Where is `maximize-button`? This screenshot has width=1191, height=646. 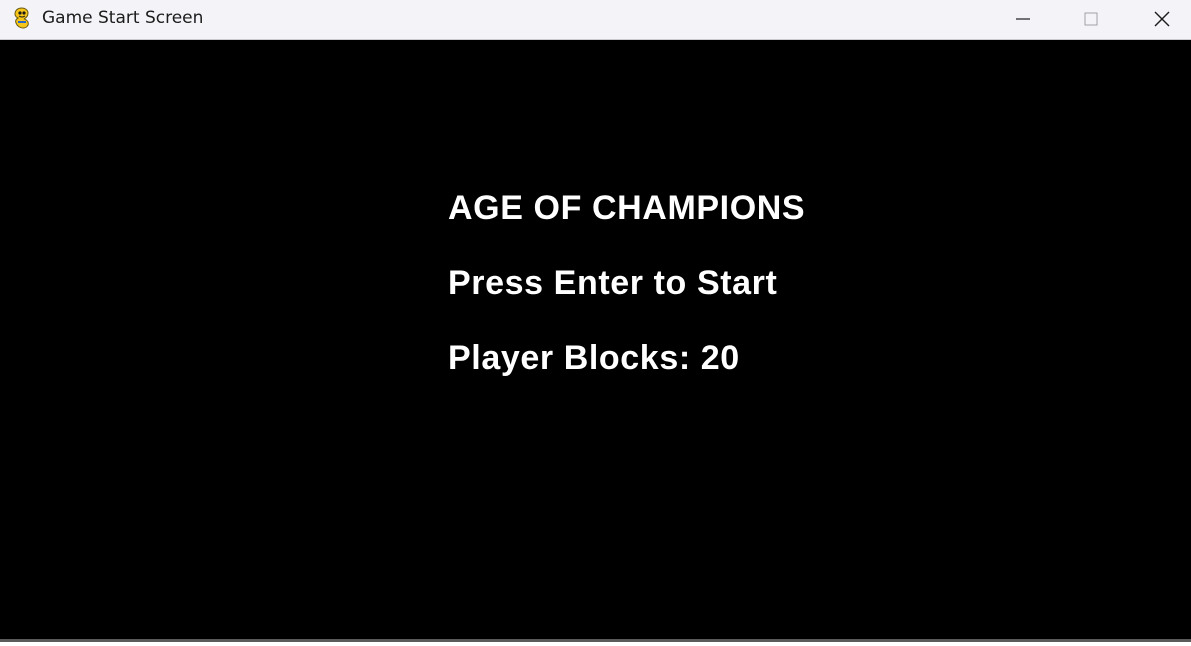
maximize-button is located at coordinates (1091, 19).